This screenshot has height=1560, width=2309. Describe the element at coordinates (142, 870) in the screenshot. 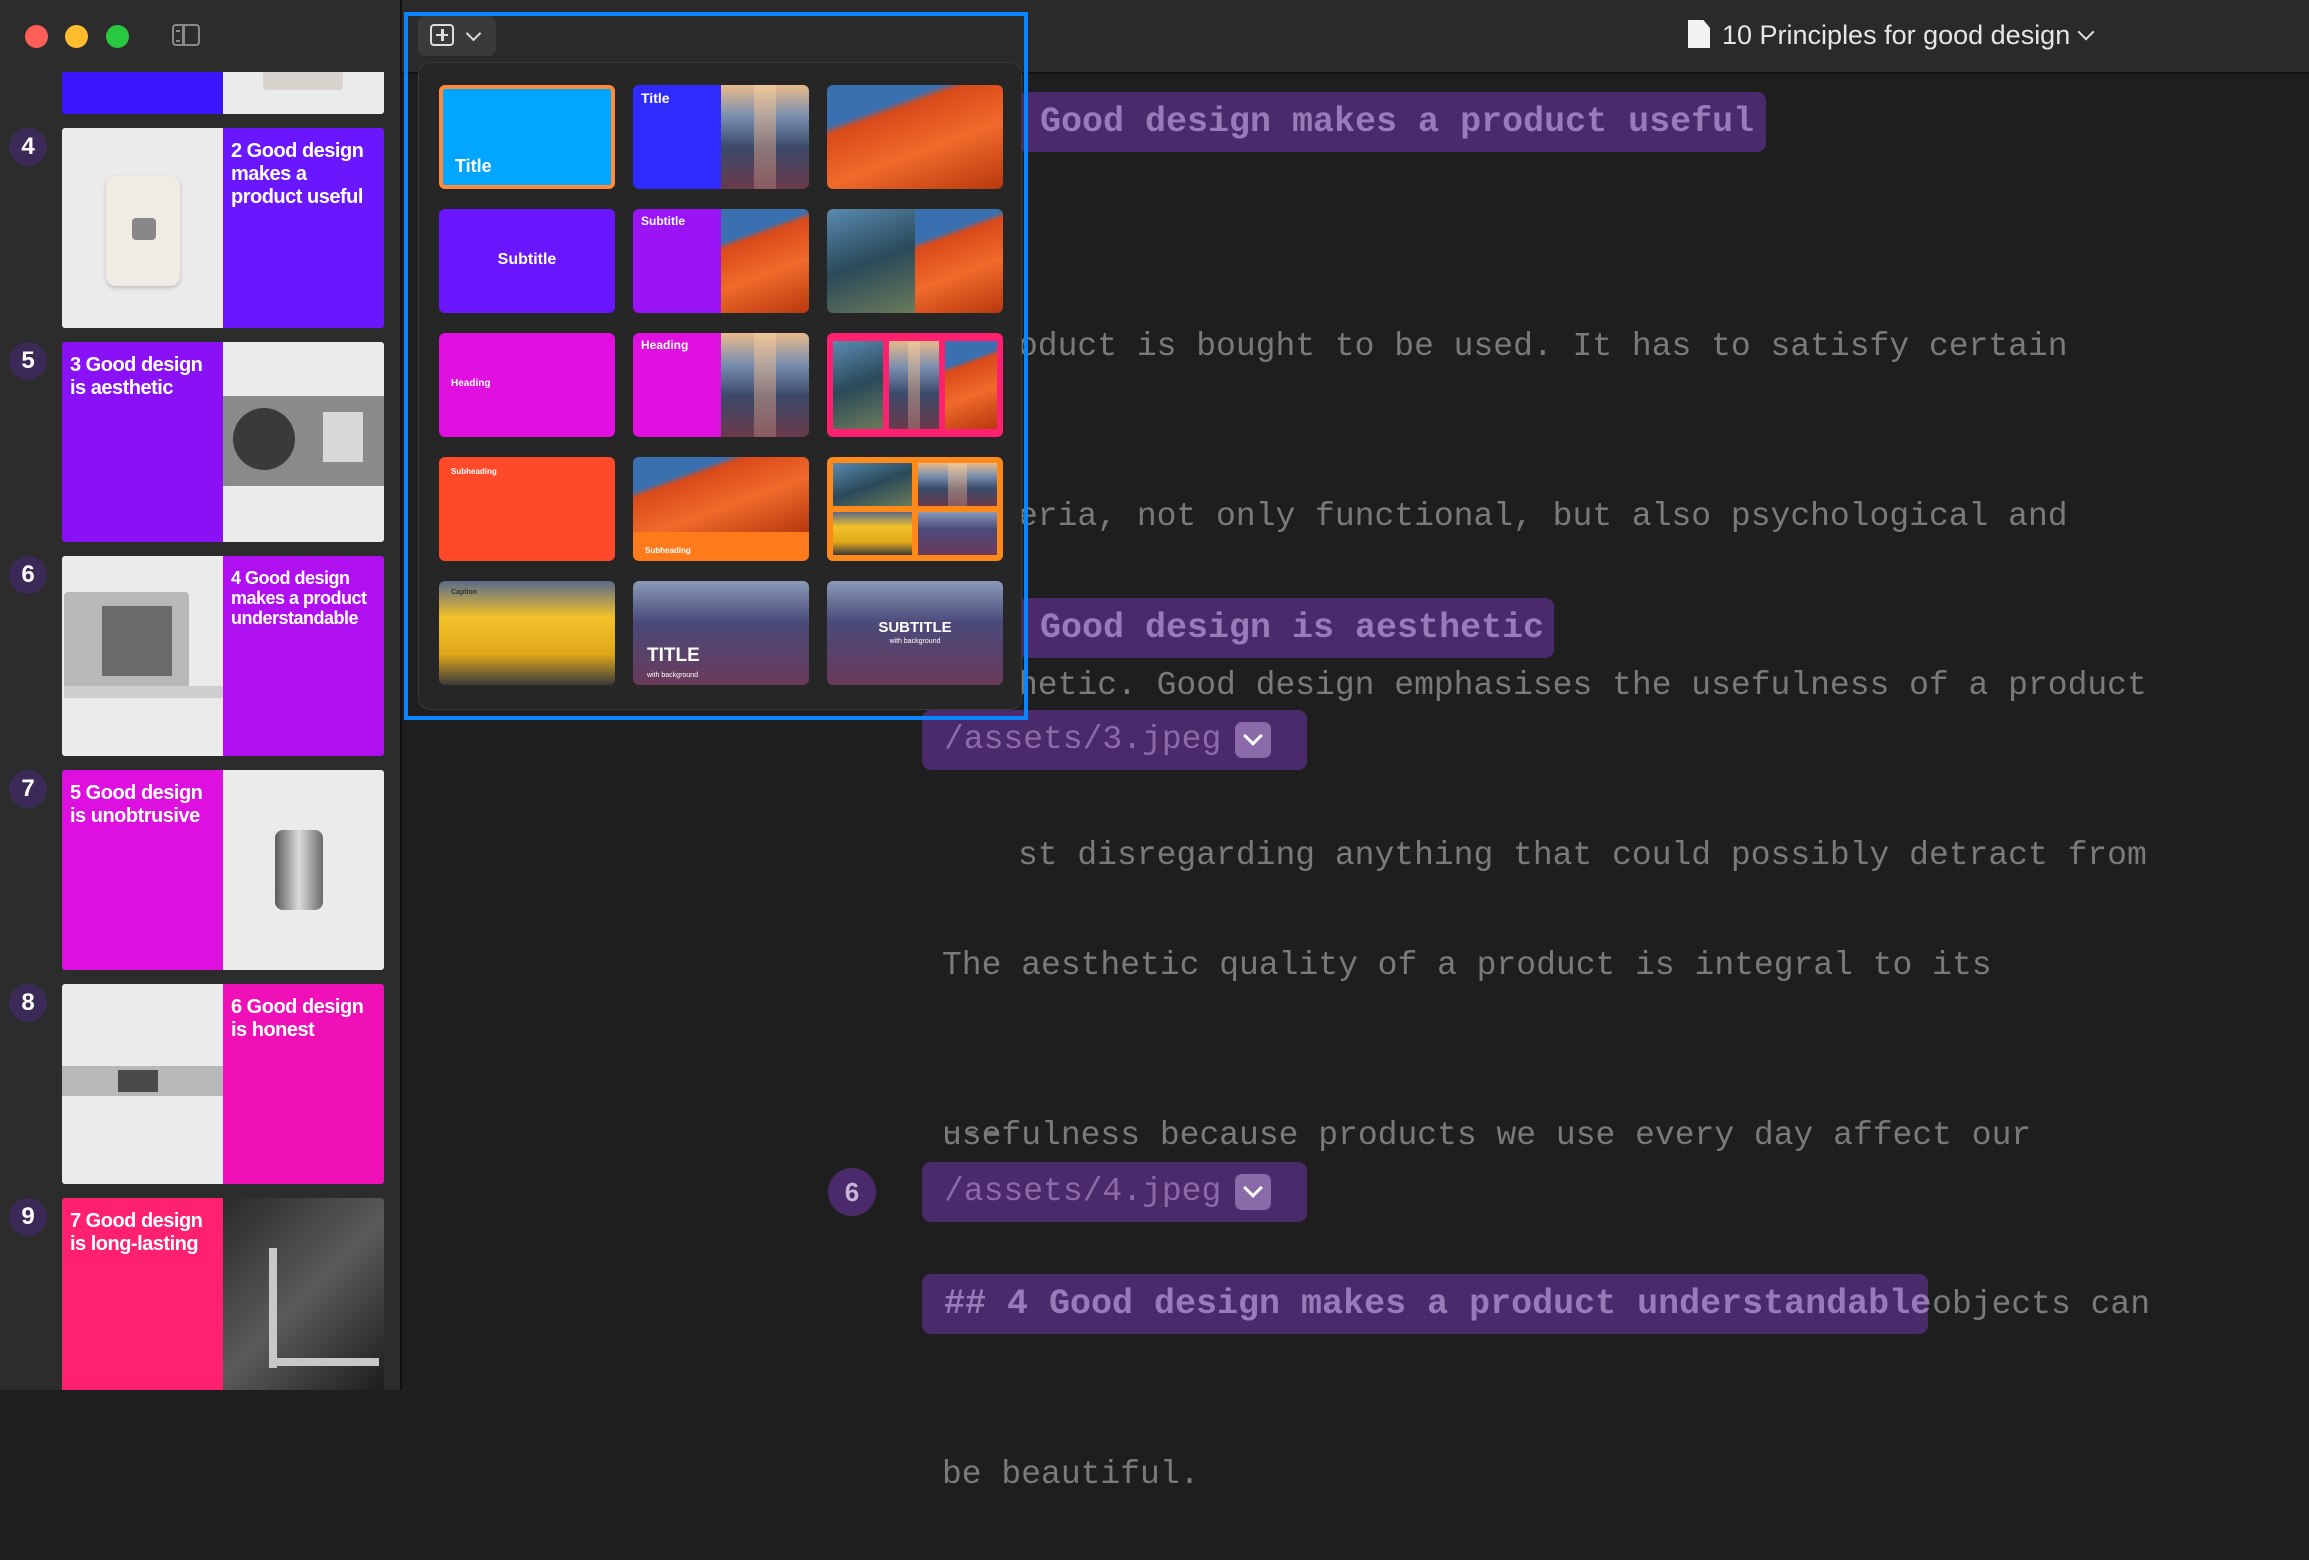

I see `slide-title: 5 Good design is unobtrusive` at that location.